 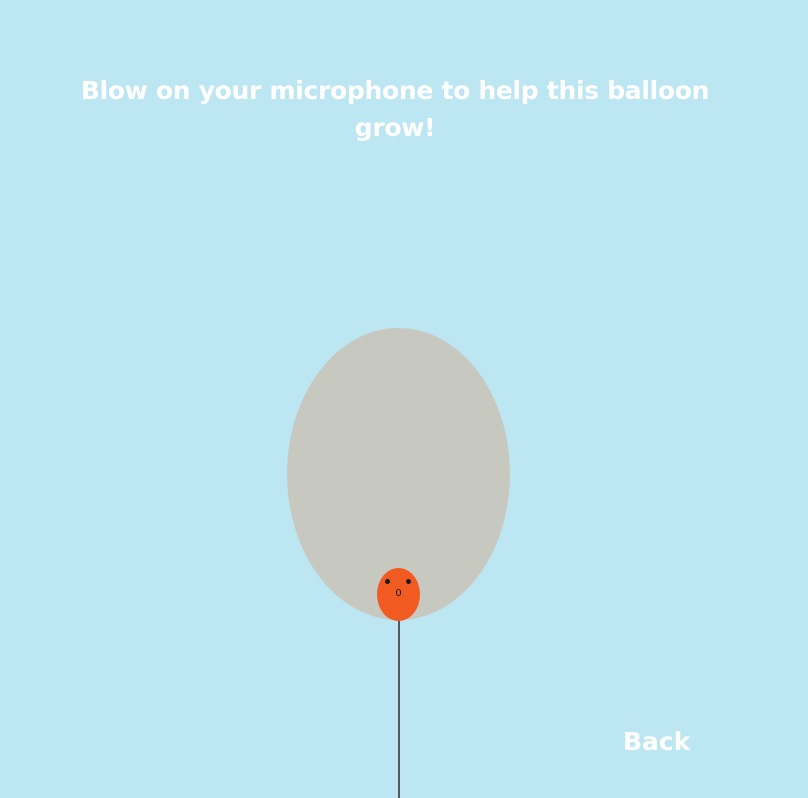 I want to click on balloon: 0, so click(x=398, y=594).